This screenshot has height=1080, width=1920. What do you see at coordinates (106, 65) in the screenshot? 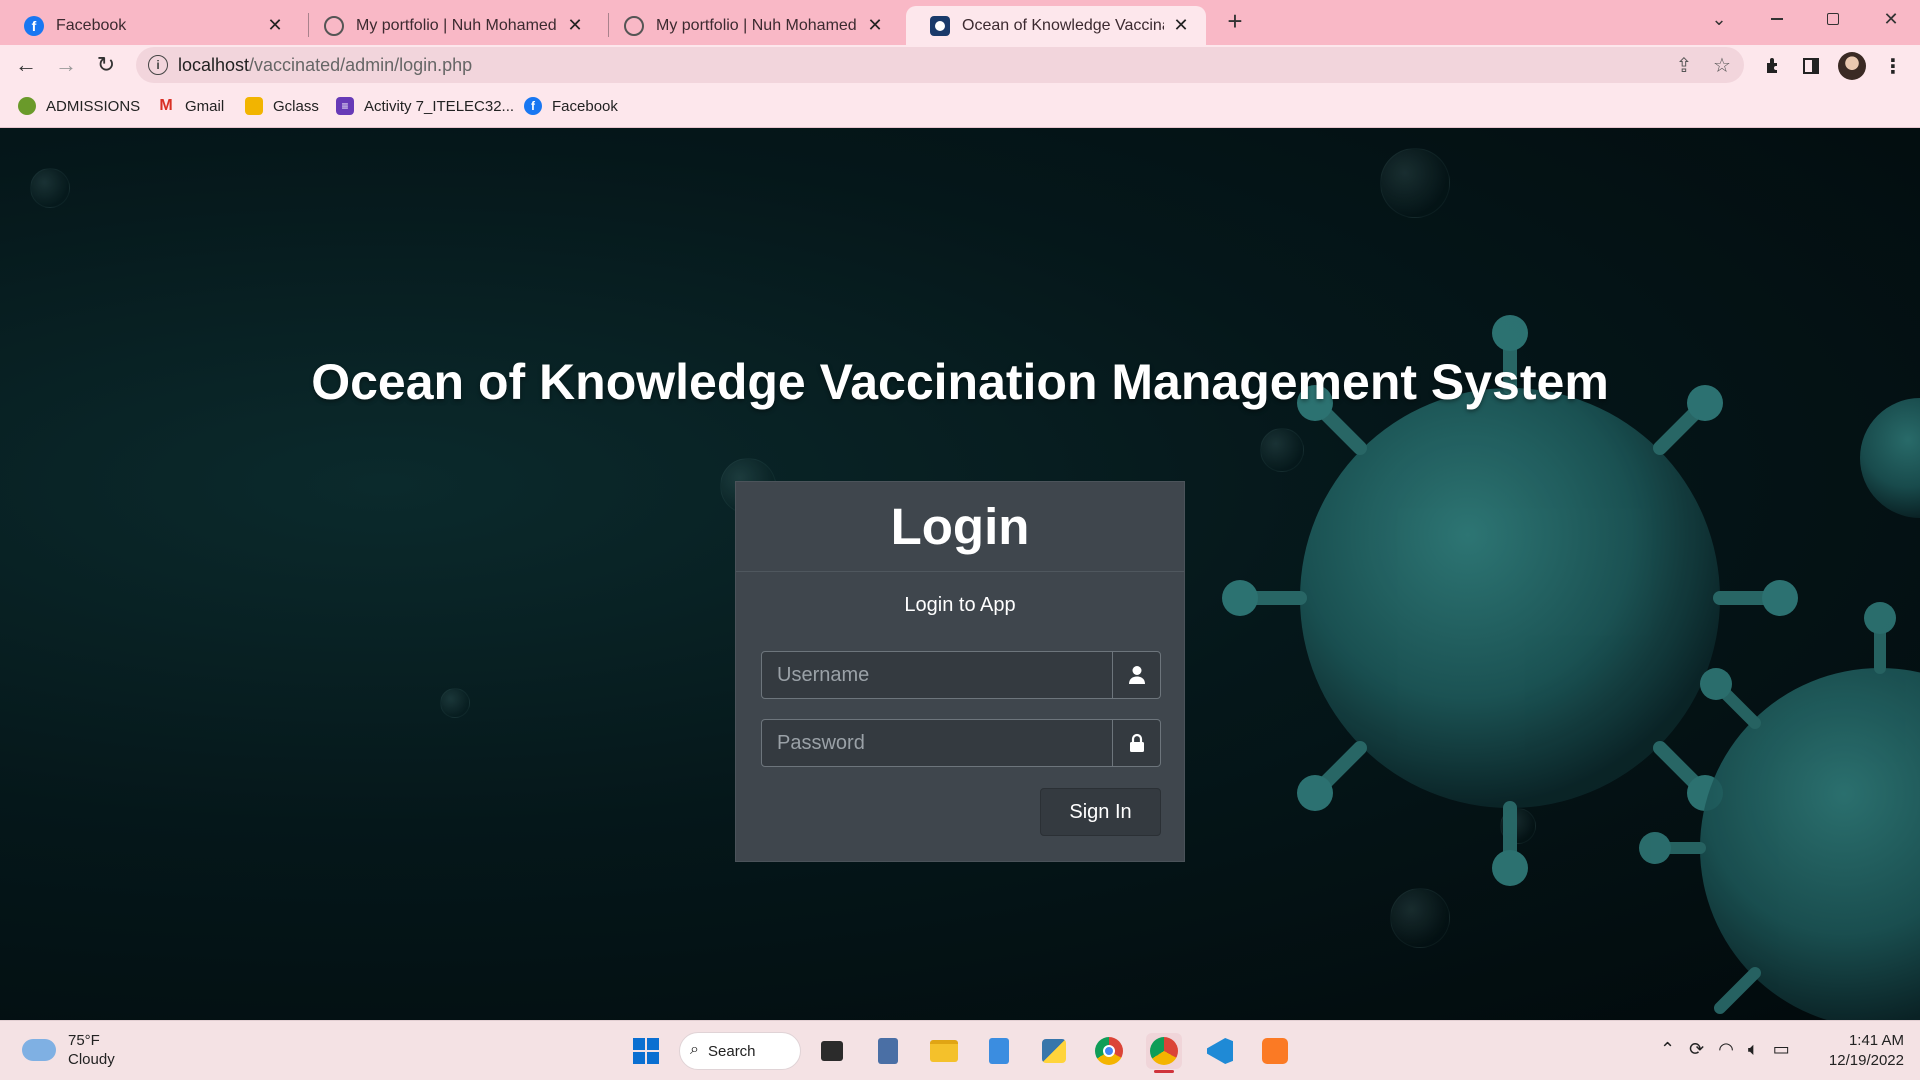
I see `reload-button: ↻` at bounding box center [106, 65].